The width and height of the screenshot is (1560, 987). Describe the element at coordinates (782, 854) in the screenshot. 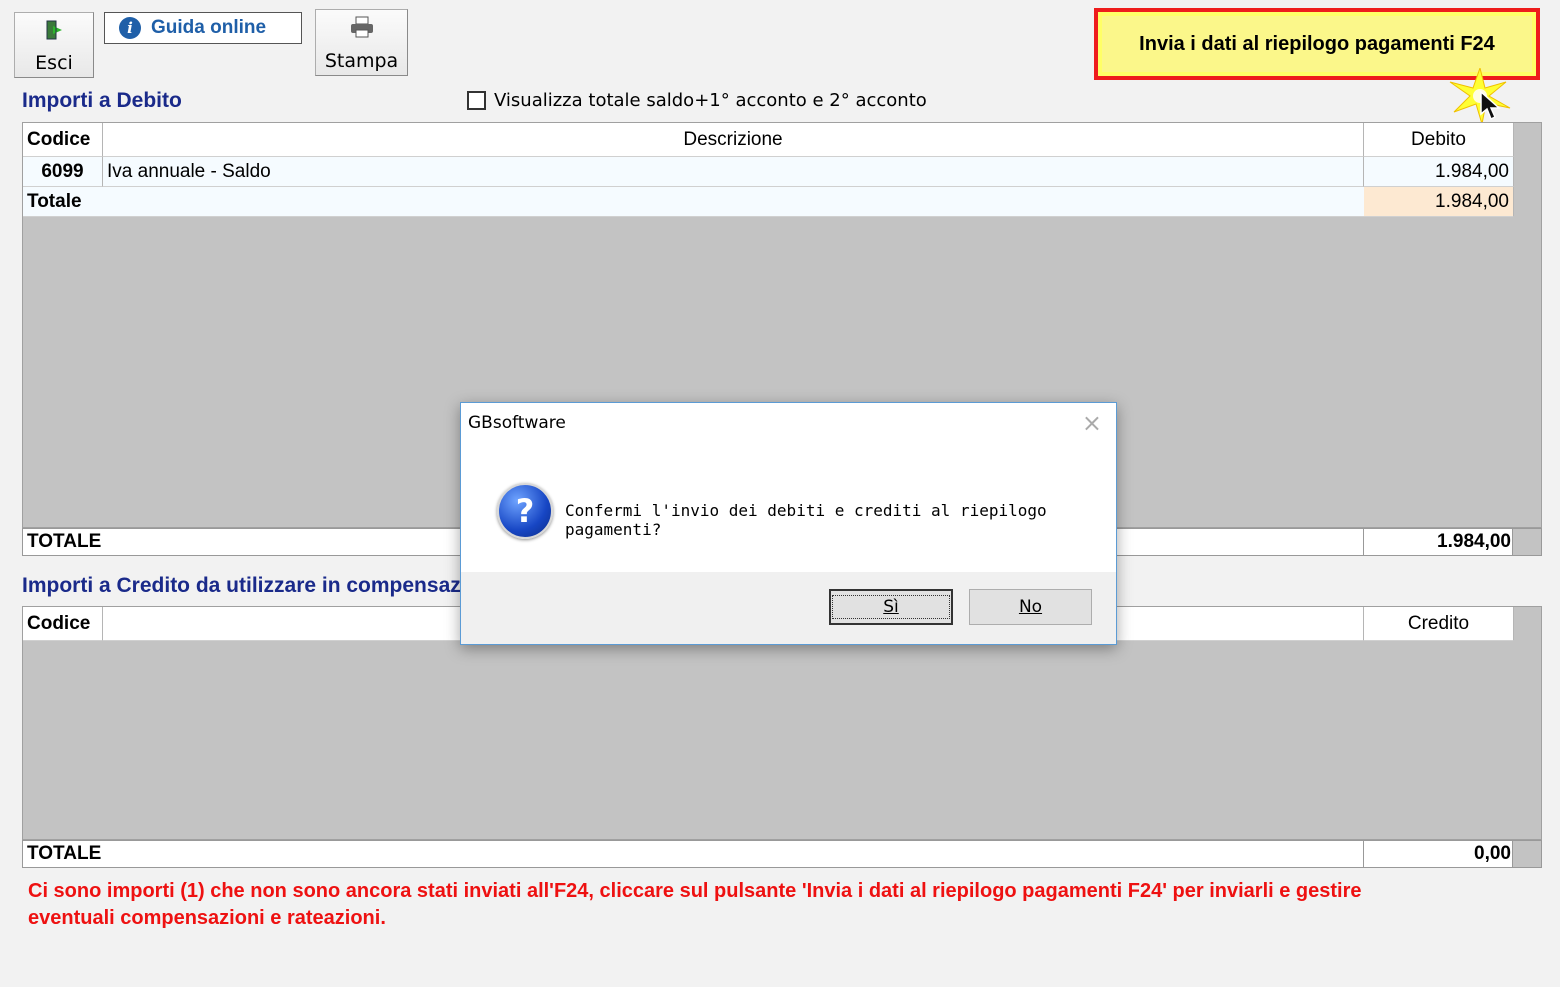

I see `credito-total-bar: TOTALE 0,00` at that location.